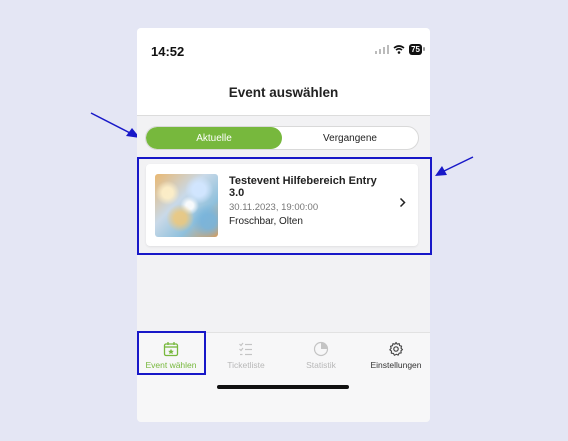 The height and width of the screenshot is (441, 568). What do you see at coordinates (321, 349) in the screenshot?
I see `pie-chart-icon` at bounding box center [321, 349].